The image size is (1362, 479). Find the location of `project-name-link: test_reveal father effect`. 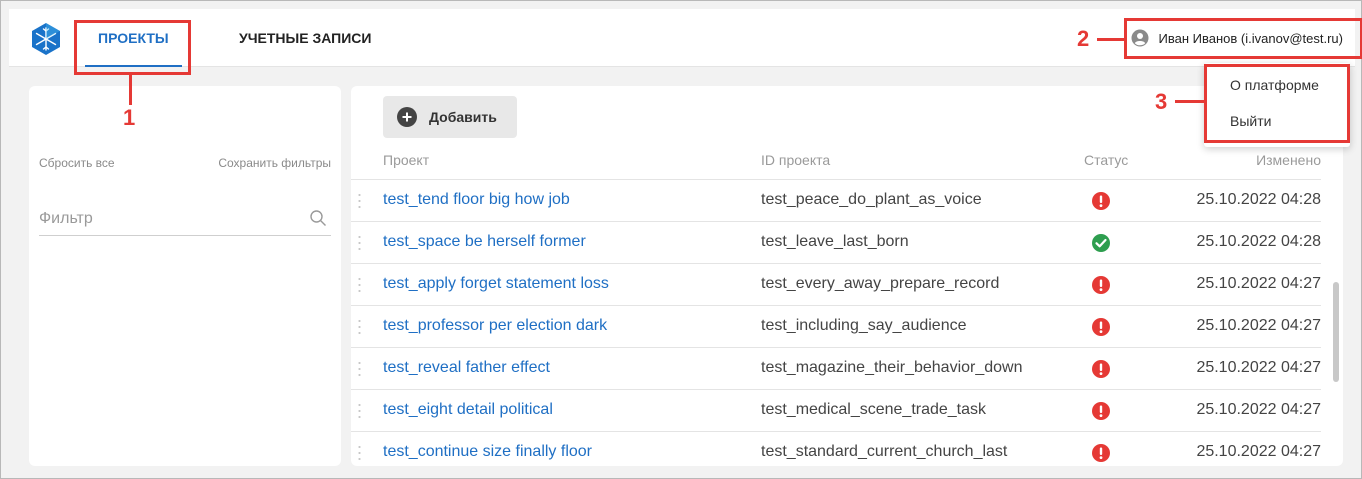

project-name-link: test_reveal father effect is located at coordinates (466, 368).